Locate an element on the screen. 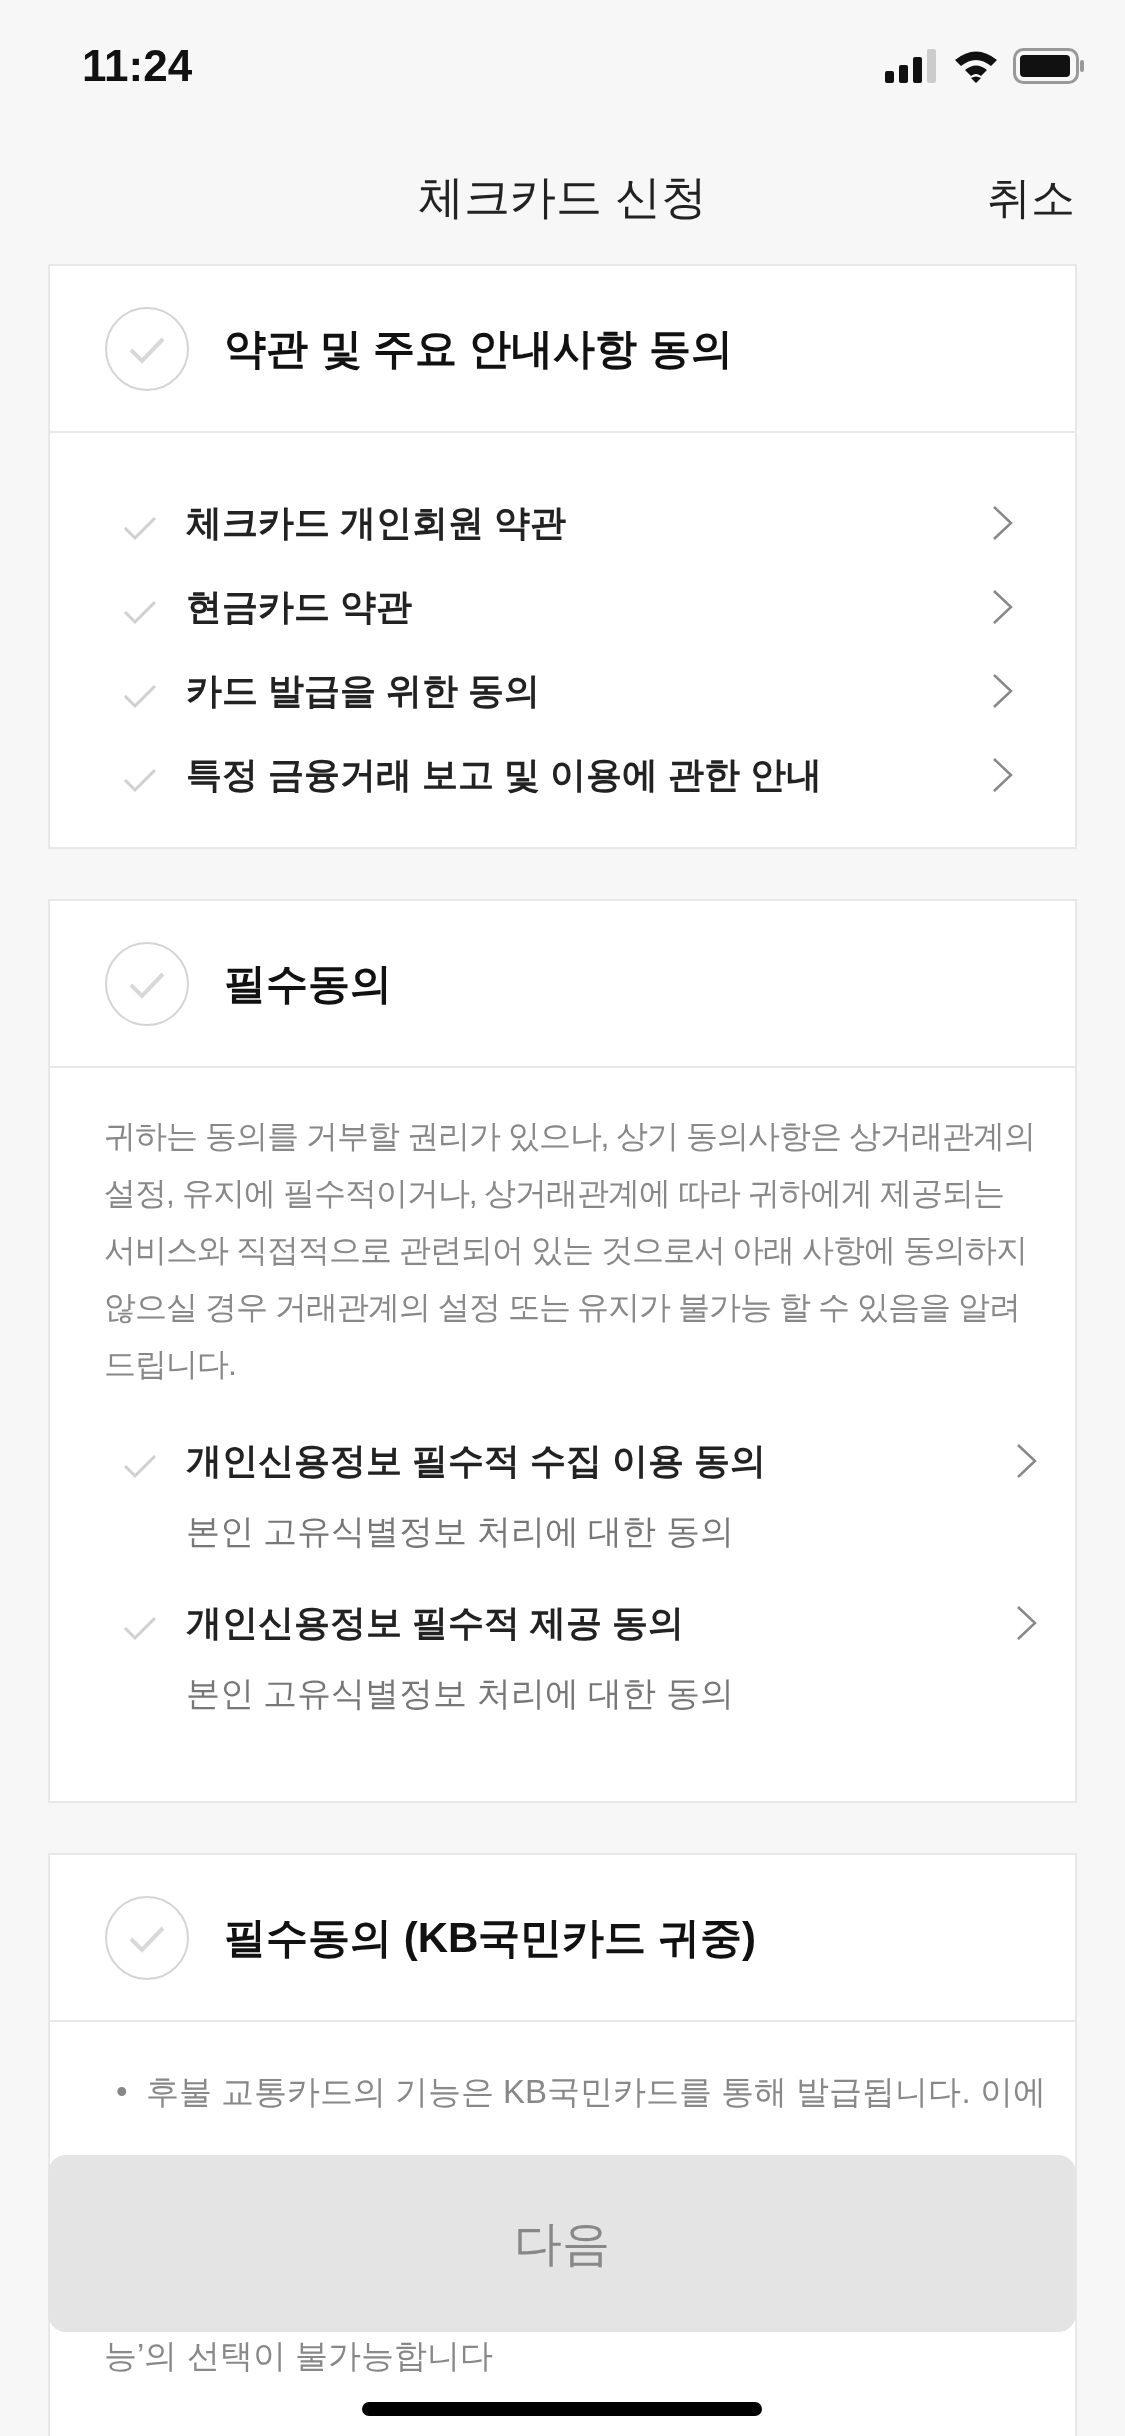  status-time: 11:24 is located at coordinates (137, 66).